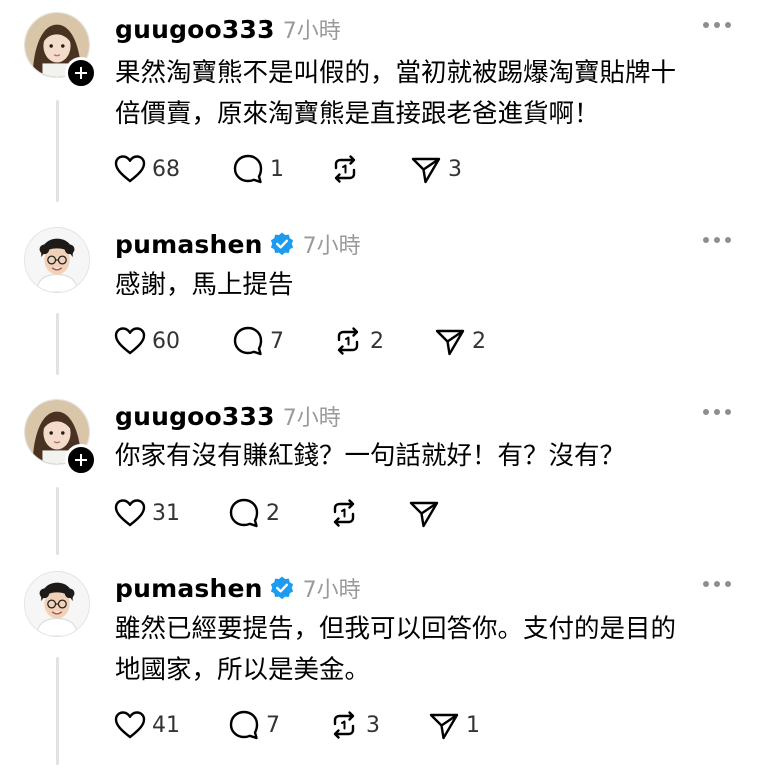  I want to click on post-text: 雖然已經要提告，但我可以回答你。支付的是目的 地國家，所以是美金。, so click(396, 649).